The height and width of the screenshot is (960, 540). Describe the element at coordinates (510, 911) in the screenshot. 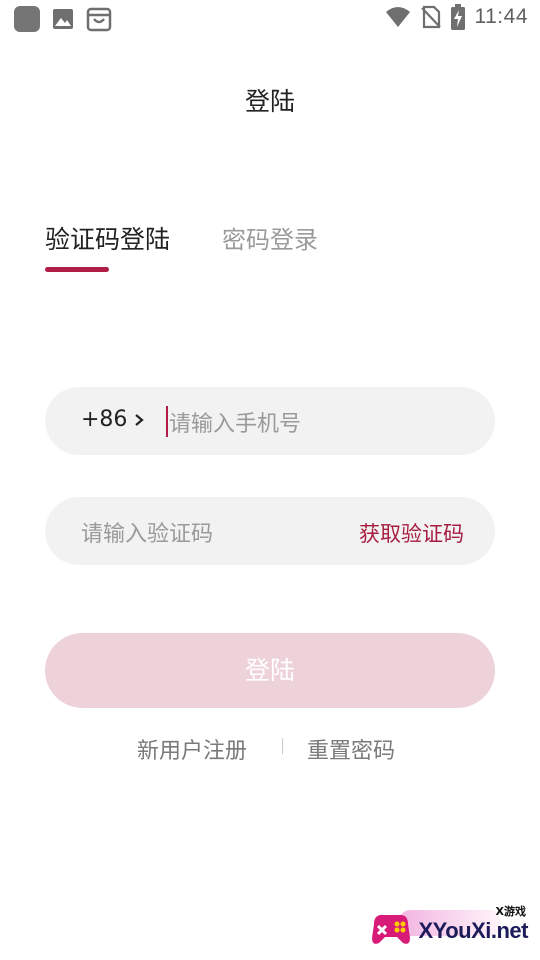

I see `watermark-subtext: X游戏` at that location.